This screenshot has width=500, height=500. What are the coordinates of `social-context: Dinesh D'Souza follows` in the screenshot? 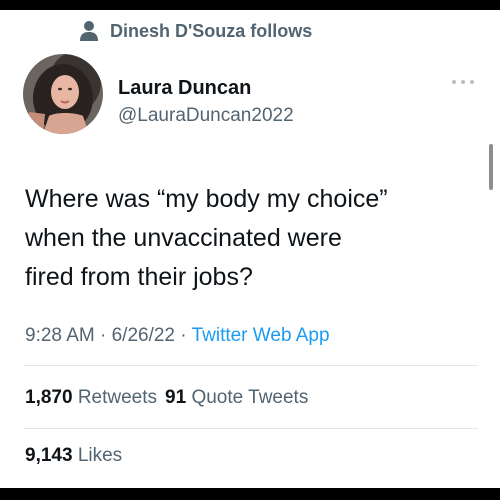 It's located at (196, 31).